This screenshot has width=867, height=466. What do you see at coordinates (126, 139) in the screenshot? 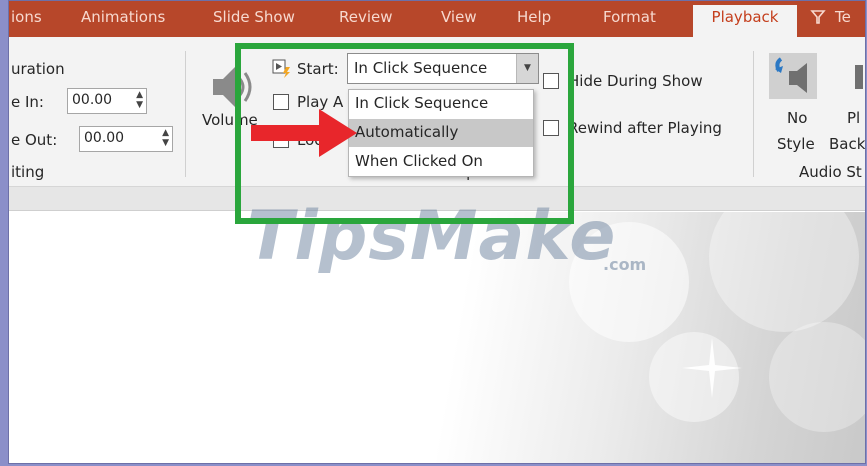
I see `fade-out-stepper: 00.00 ▲ ▼` at bounding box center [126, 139].